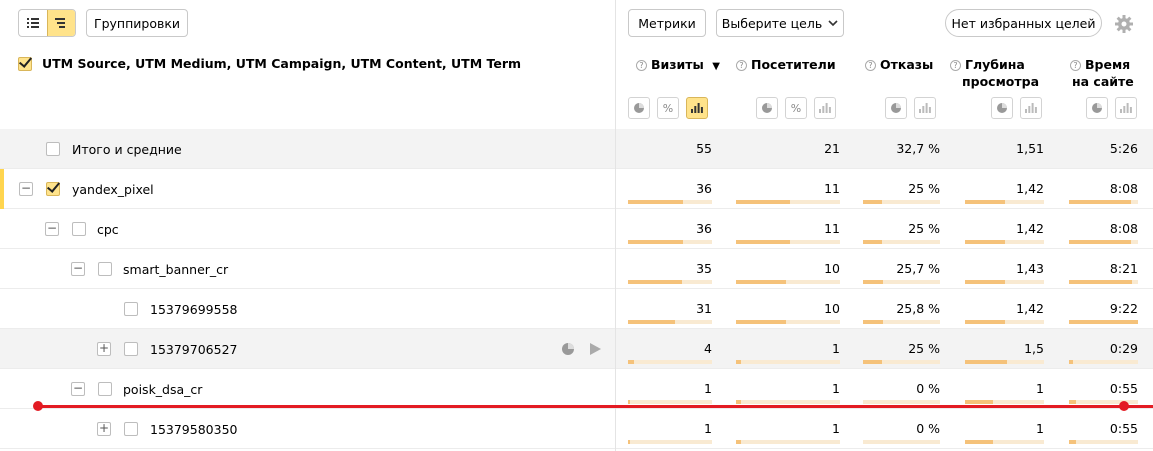 The width and height of the screenshot is (1153, 451). What do you see at coordinates (108, 229) in the screenshot?
I see `row-label: cpc` at bounding box center [108, 229].